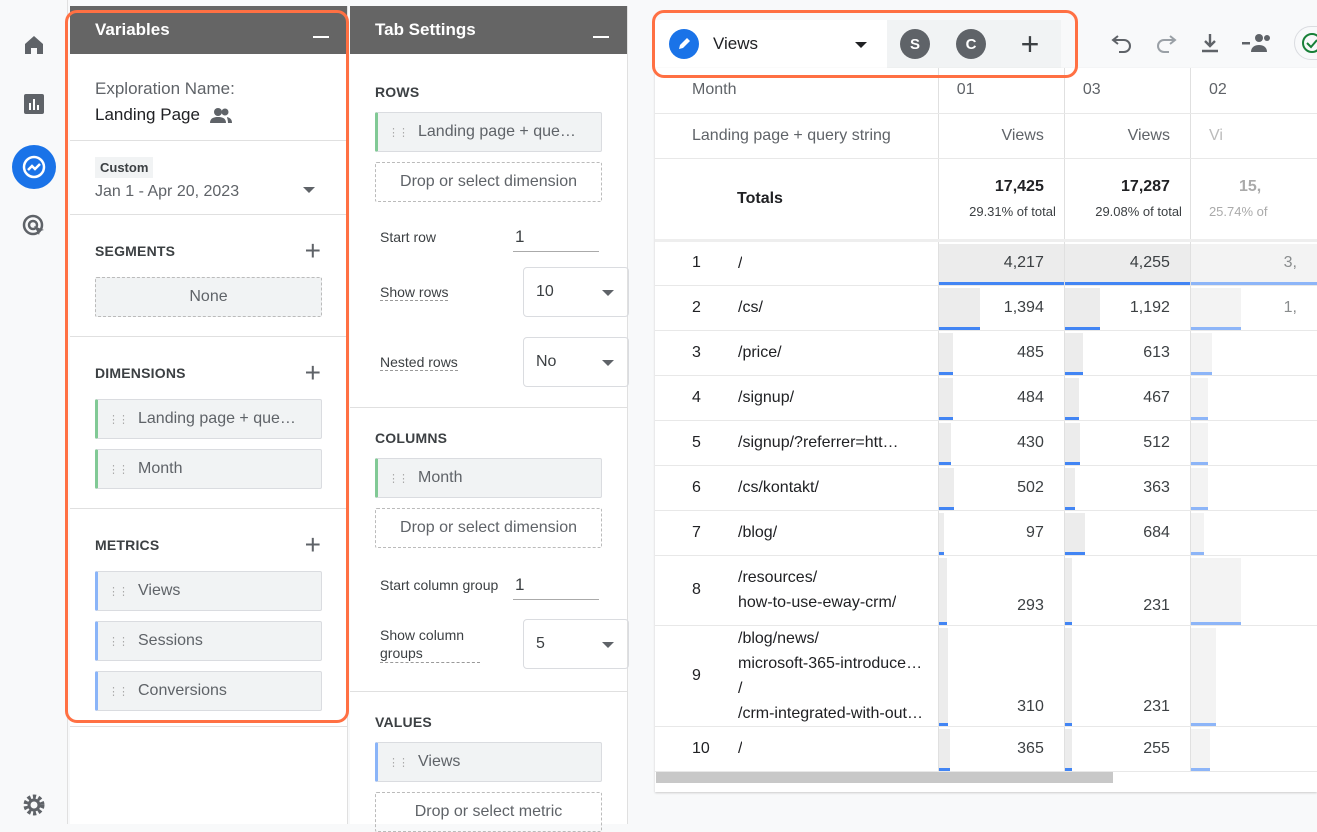 This screenshot has width=1317, height=832. Describe the element at coordinates (986, 353) in the screenshot. I see `table-row: 3/price/485 613` at that location.